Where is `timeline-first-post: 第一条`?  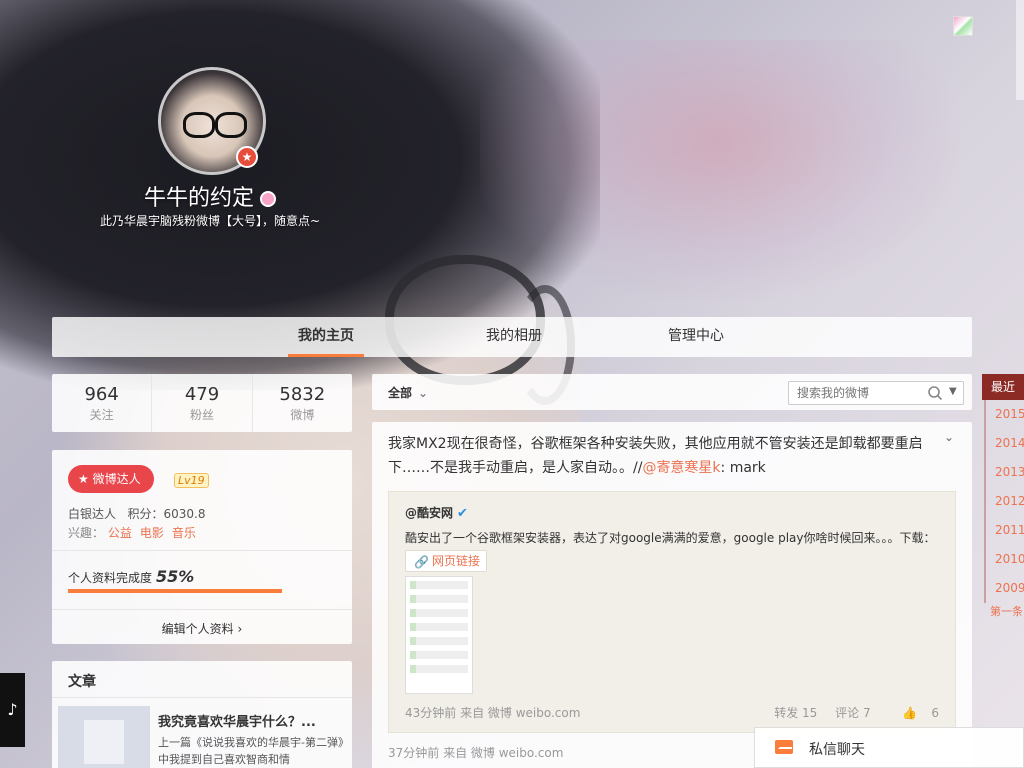
timeline-first-post: 第一条 is located at coordinates (1003, 611).